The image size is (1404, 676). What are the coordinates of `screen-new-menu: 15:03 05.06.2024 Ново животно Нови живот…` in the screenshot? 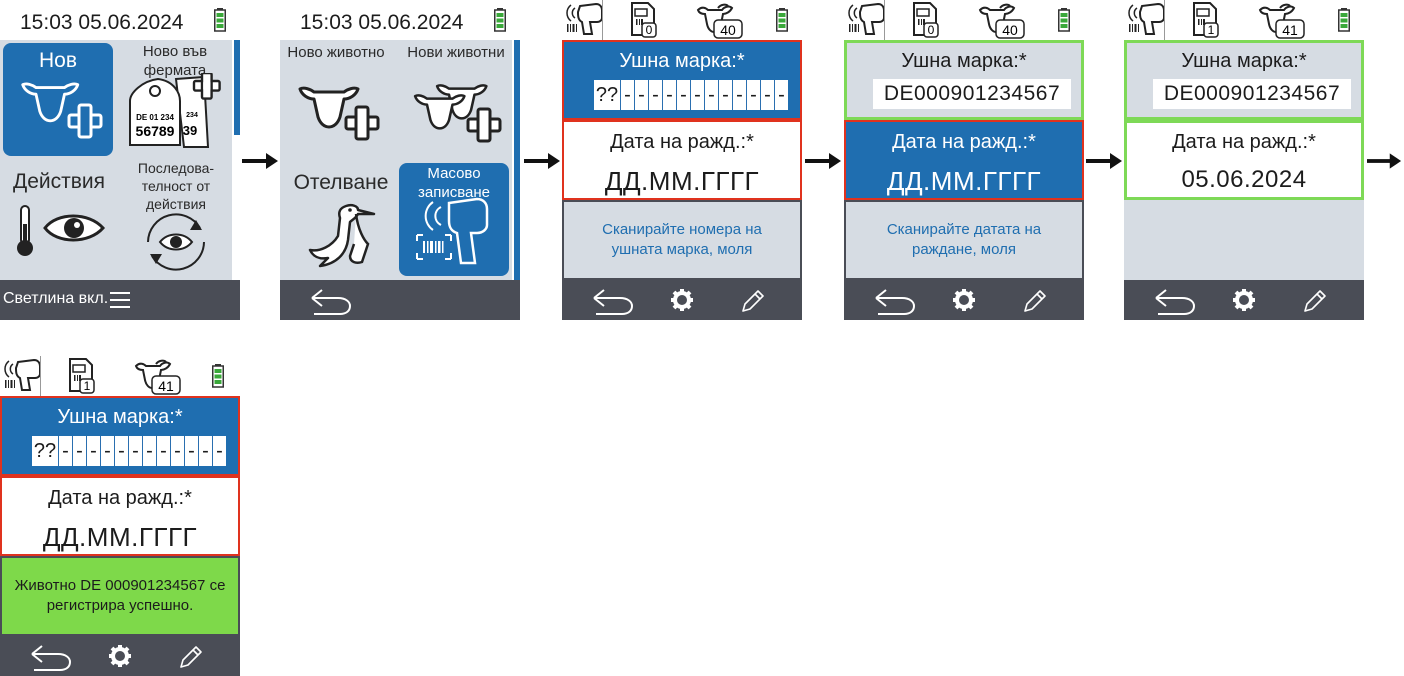 It's located at (400, 160).